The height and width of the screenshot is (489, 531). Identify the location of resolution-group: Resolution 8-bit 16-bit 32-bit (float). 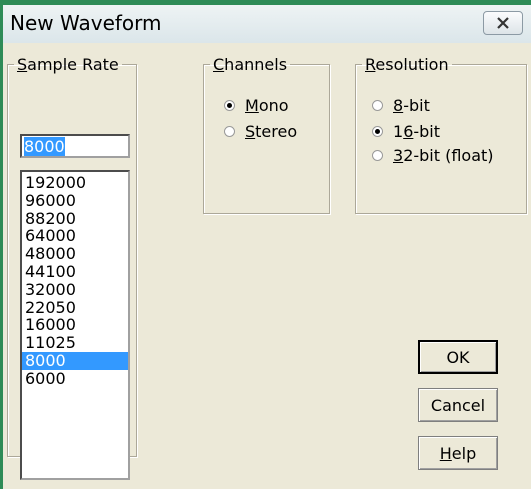
(441, 134).